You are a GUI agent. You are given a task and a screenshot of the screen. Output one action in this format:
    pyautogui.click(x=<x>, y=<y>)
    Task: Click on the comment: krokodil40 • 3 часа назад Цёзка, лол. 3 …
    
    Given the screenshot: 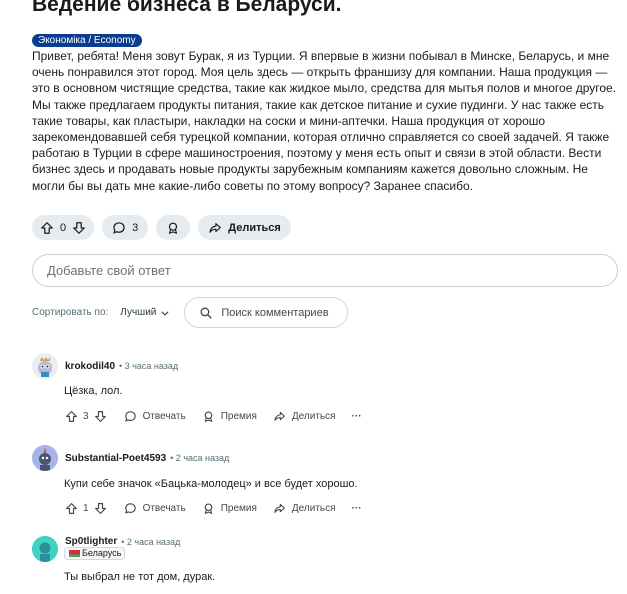 What is the action you would take?
    pyautogui.click(x=312, y=392)
    